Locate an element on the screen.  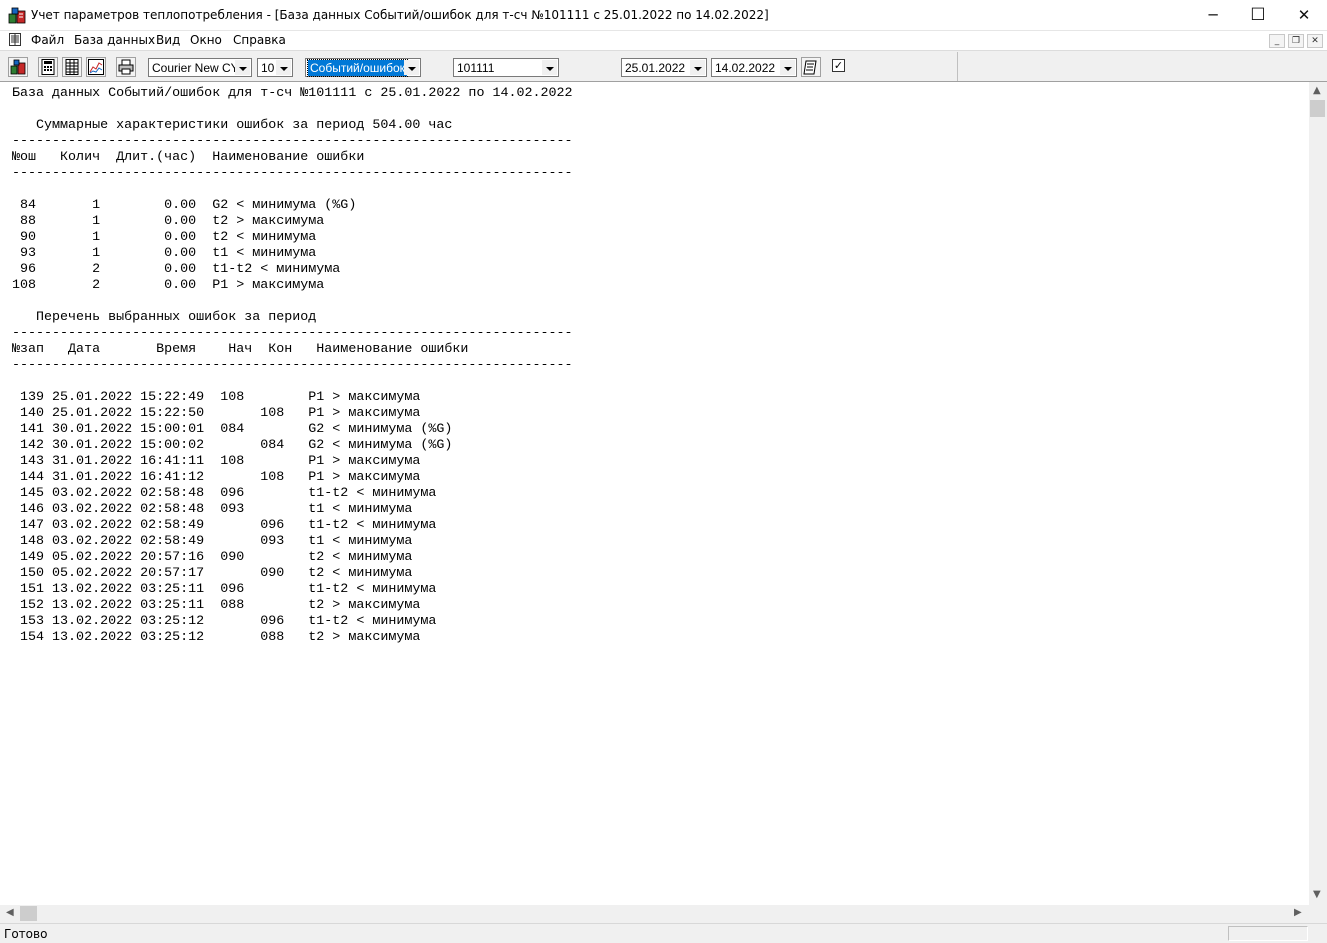
mdi-close-button: ✕ is located at coordinates (1315, 41).